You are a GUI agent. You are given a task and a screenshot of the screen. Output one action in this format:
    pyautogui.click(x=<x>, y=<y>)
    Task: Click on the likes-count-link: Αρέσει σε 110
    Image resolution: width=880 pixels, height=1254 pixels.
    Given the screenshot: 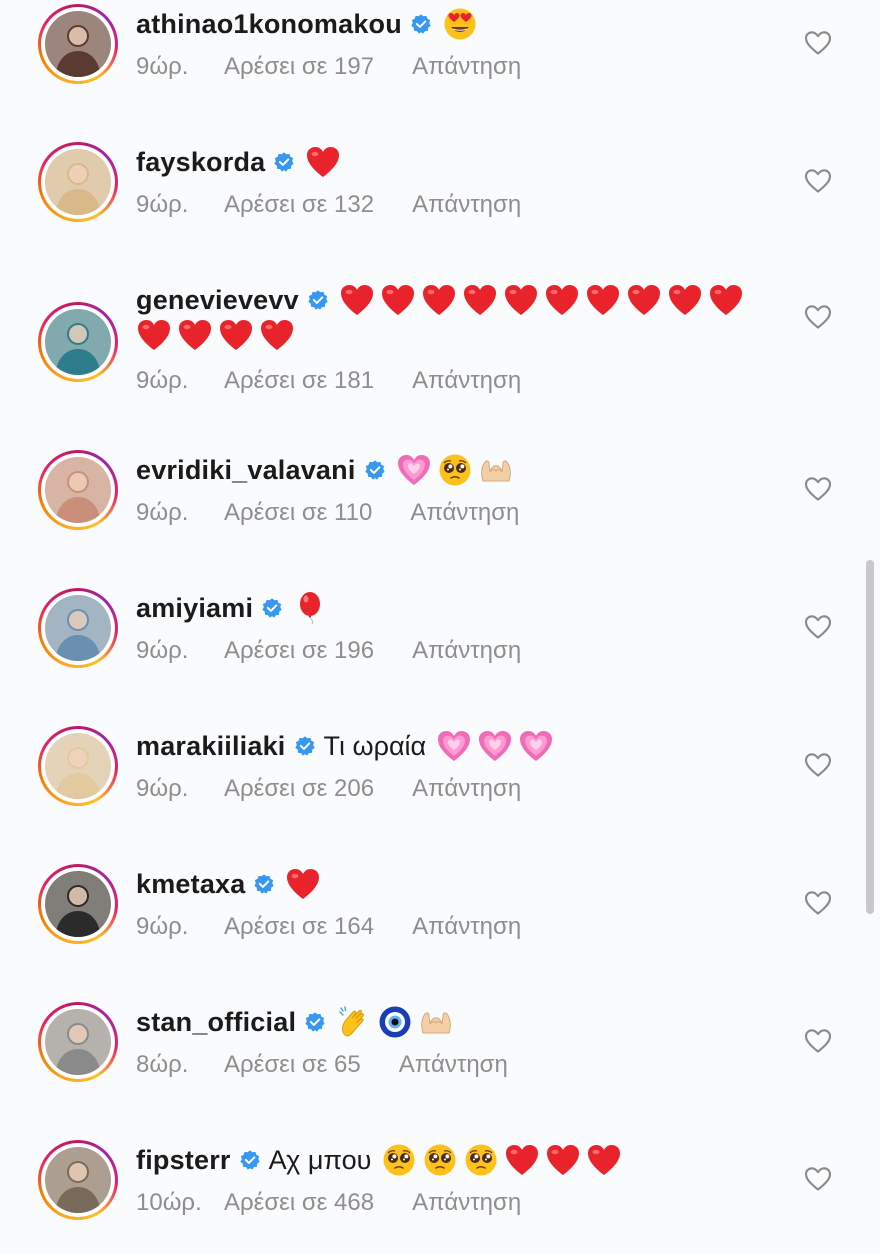 What is the action you would take?
    pyautogui.click(x=298, y=513)
    